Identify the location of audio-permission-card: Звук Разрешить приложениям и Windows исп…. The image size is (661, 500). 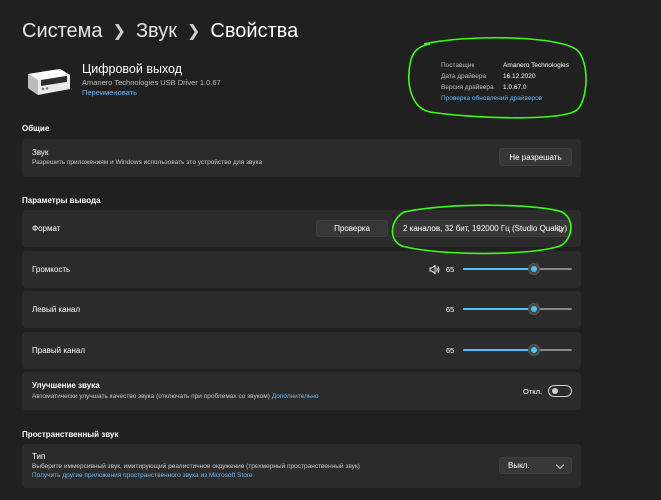
(301, 158).